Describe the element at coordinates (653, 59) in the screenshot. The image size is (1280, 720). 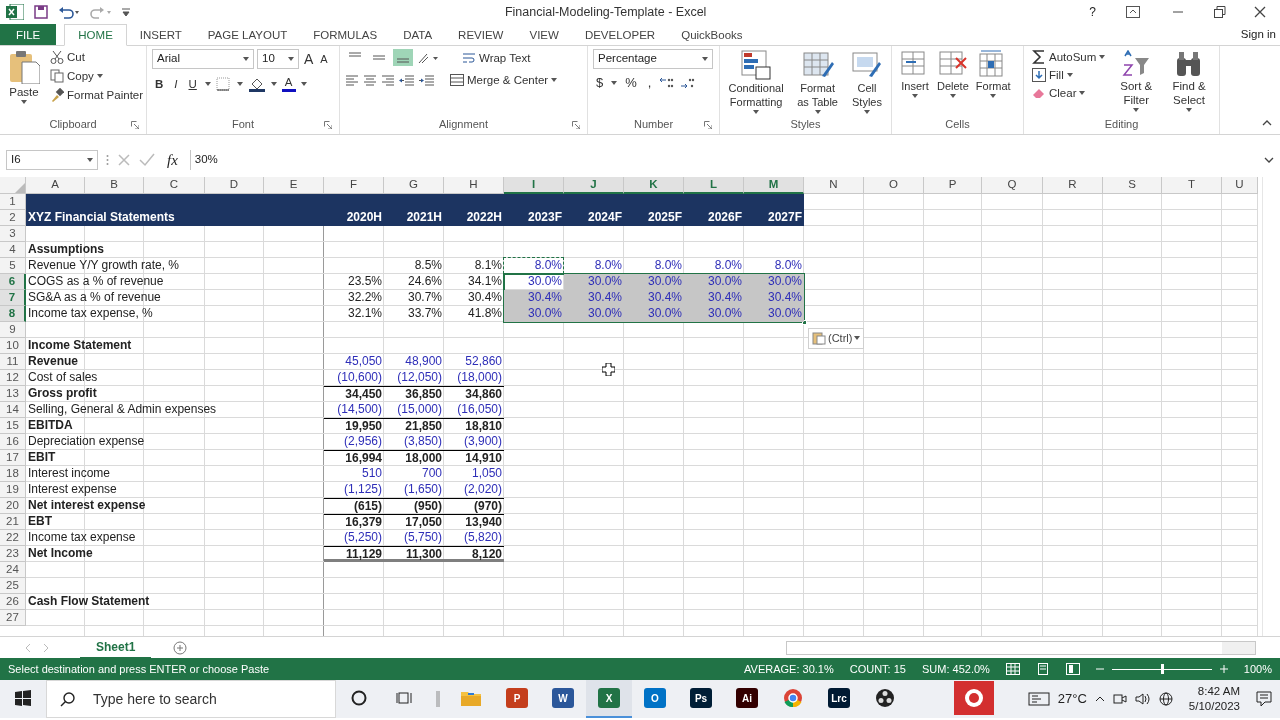
I see `number-format-field: Percentage` at that location.